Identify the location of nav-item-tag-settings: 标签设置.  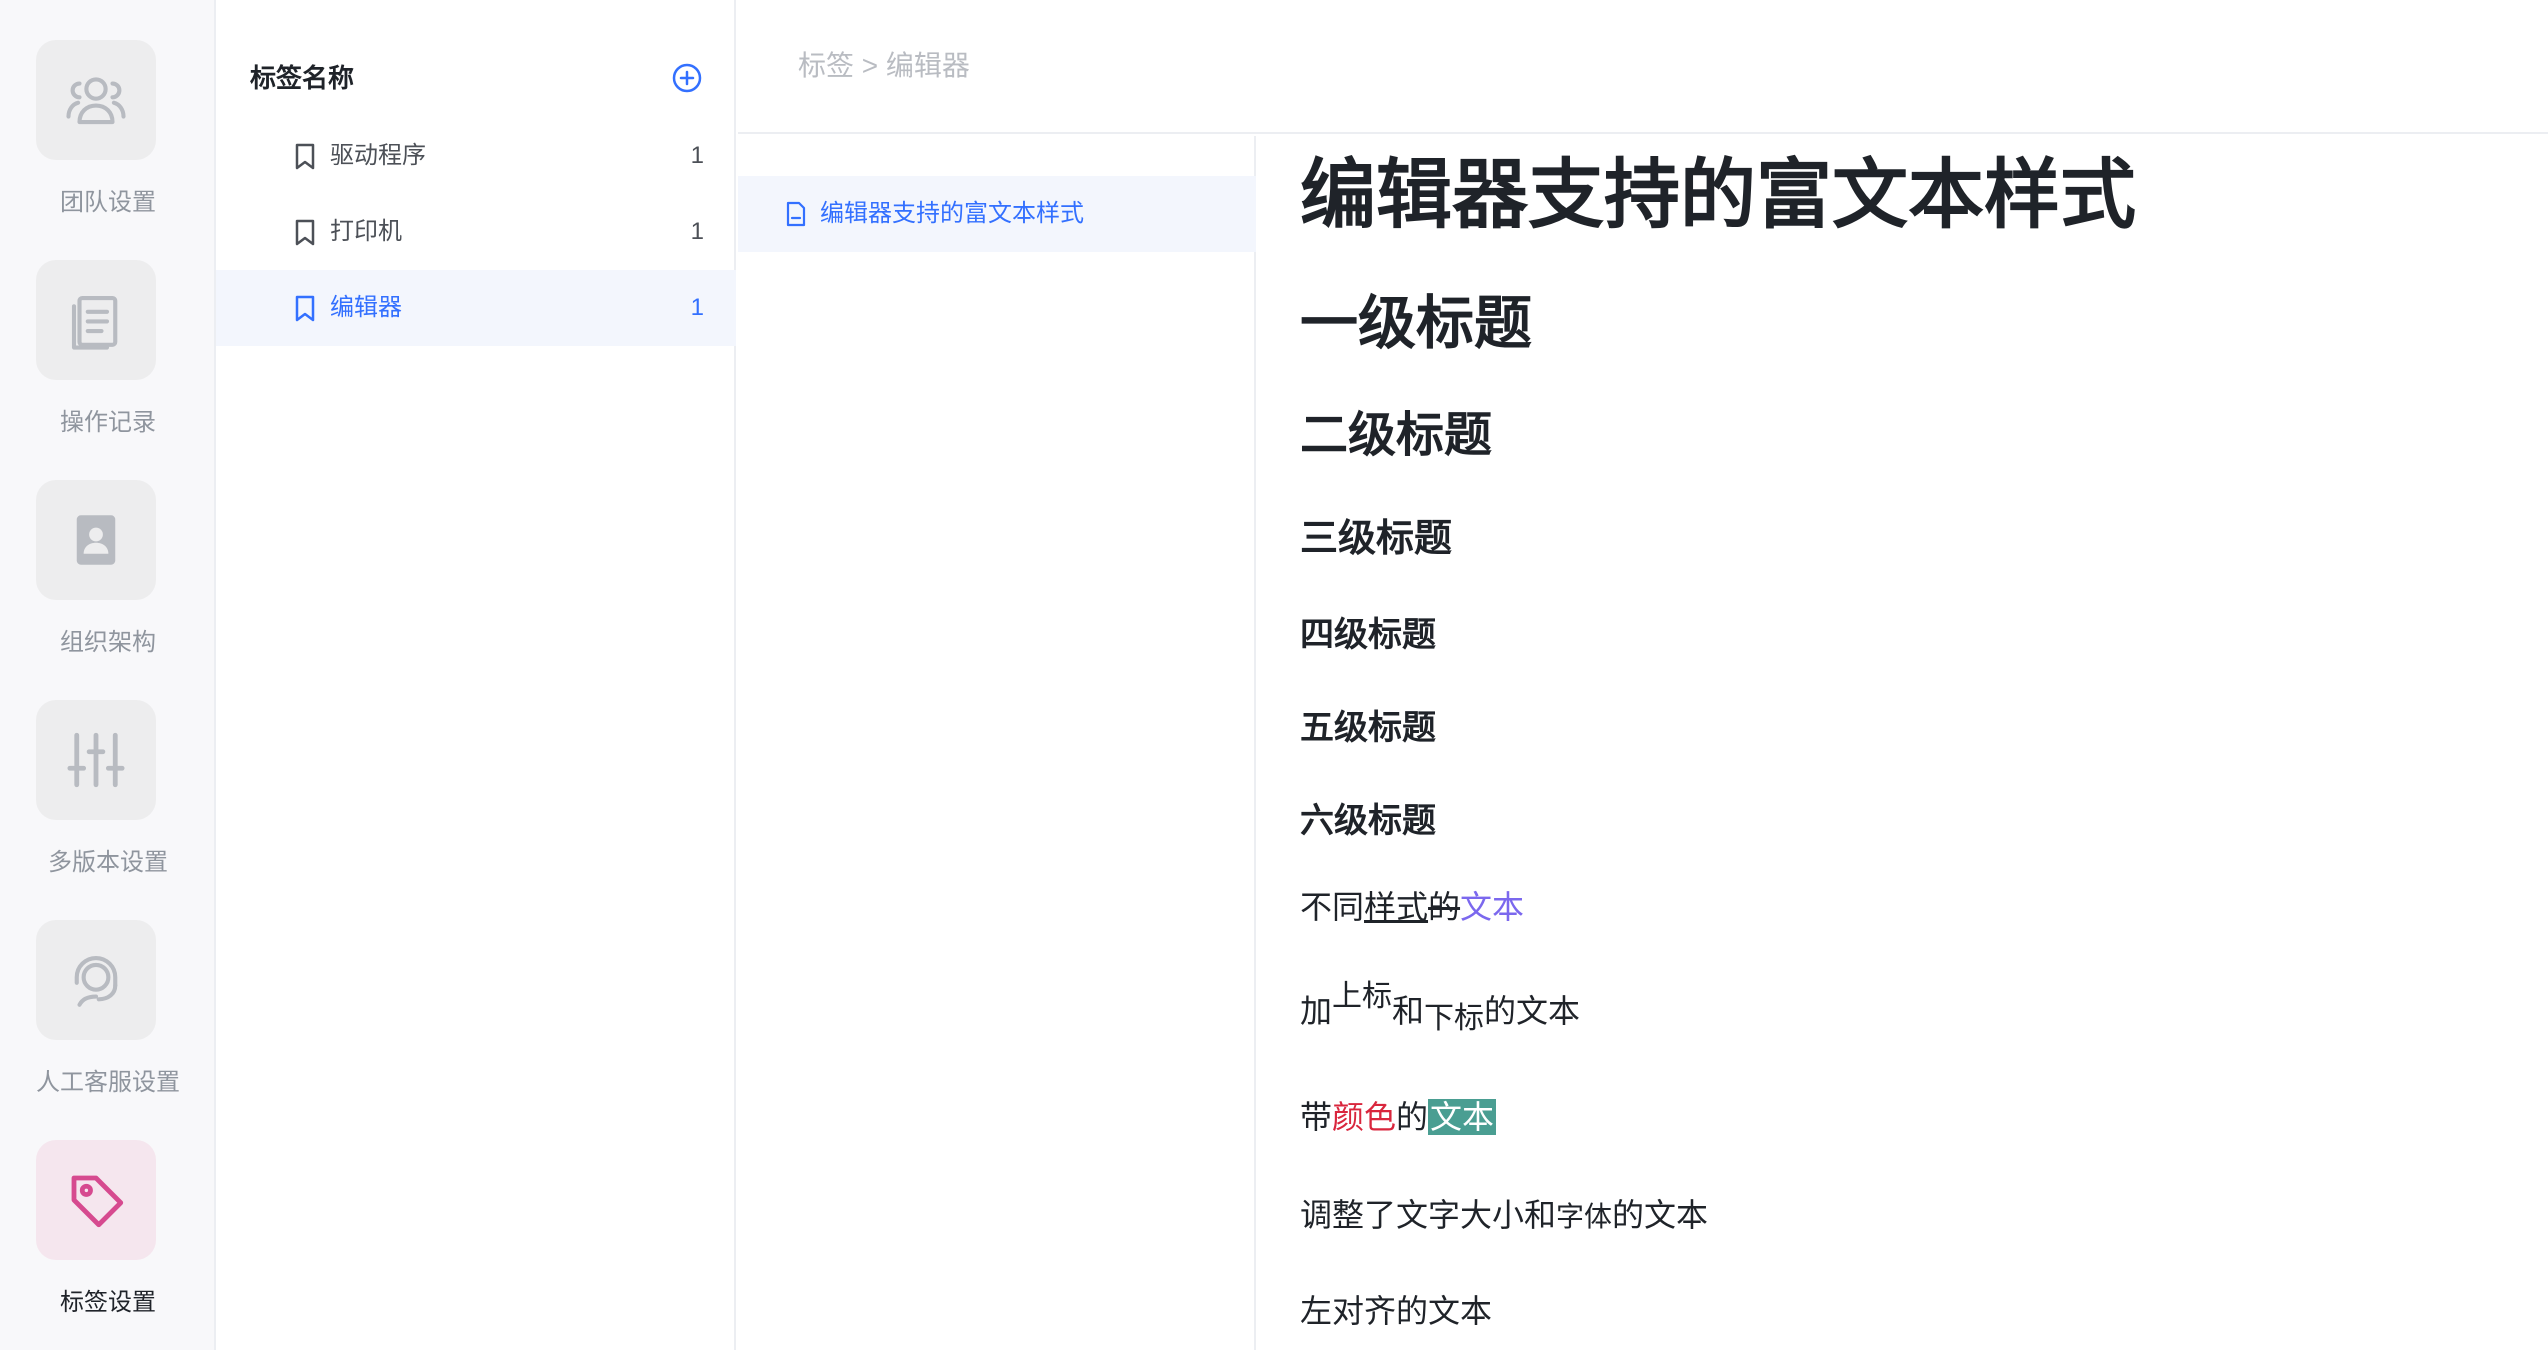
(108, 1245).